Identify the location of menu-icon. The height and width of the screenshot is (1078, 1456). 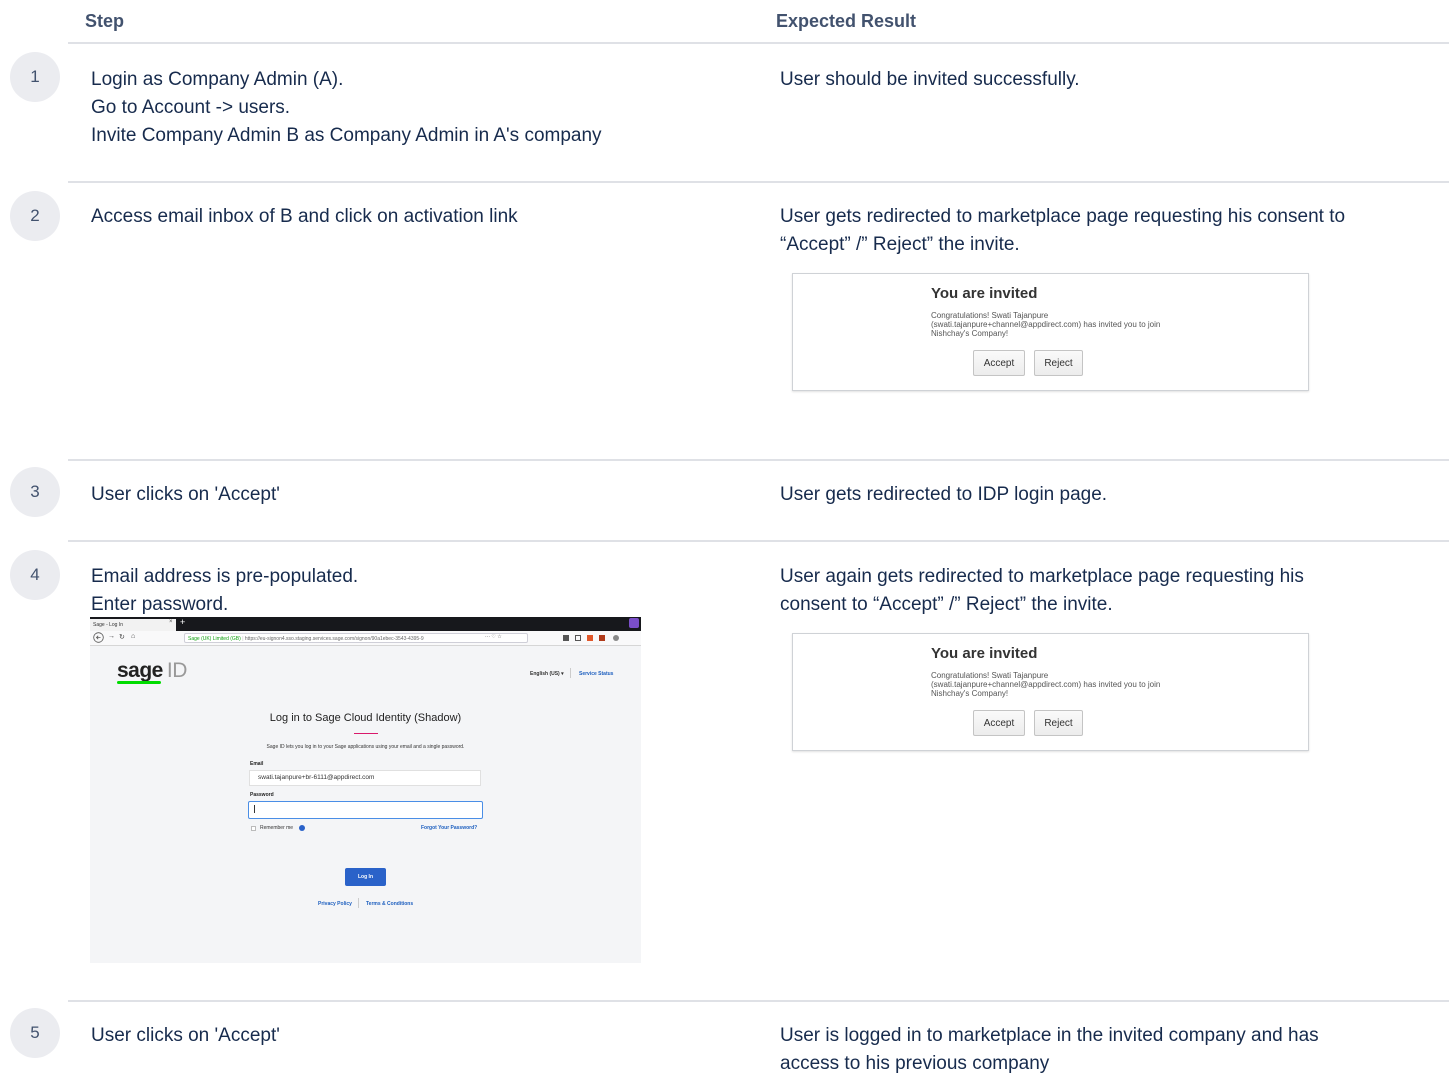
(616, 638).